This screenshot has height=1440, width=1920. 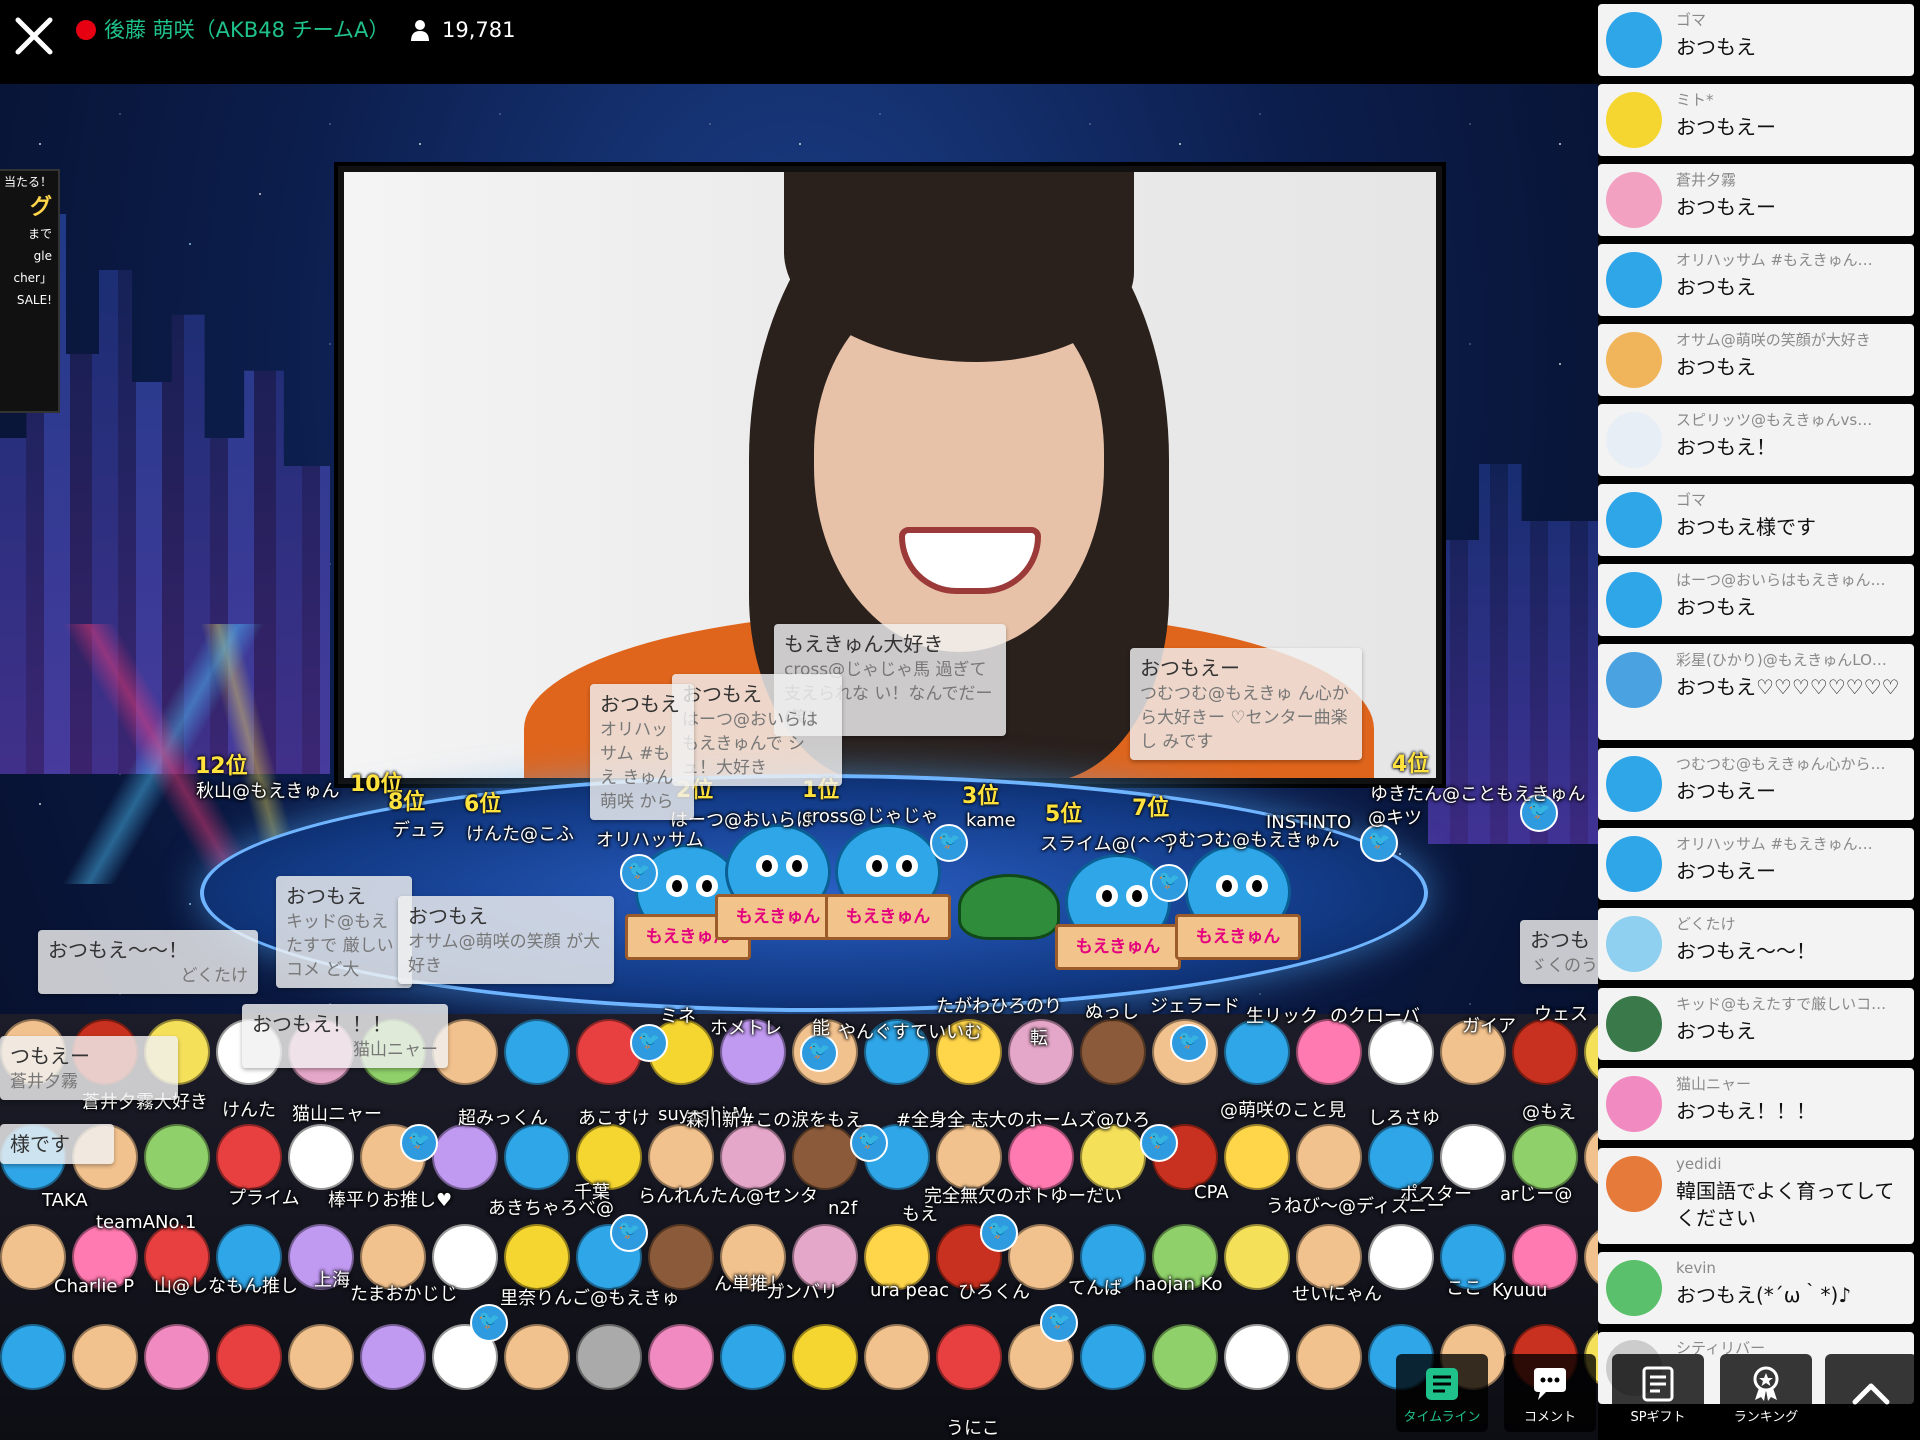 I want to click on rank-label: 5位, so click(x=1064, y=814).